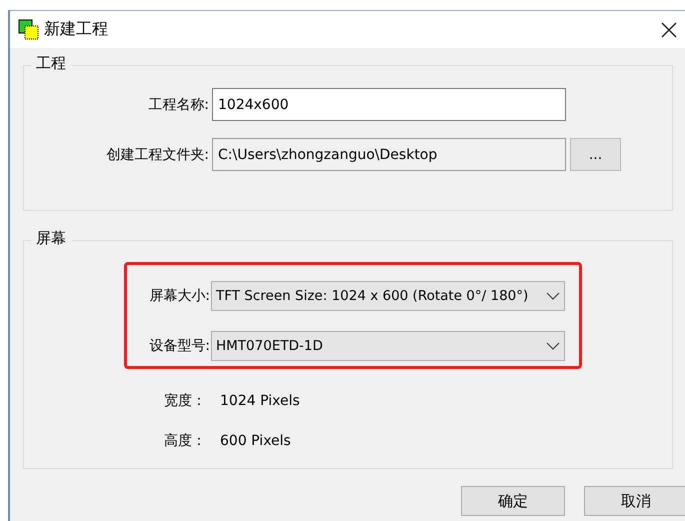  I want to click on info-value: 1024 Pixels, so click(260, 401).